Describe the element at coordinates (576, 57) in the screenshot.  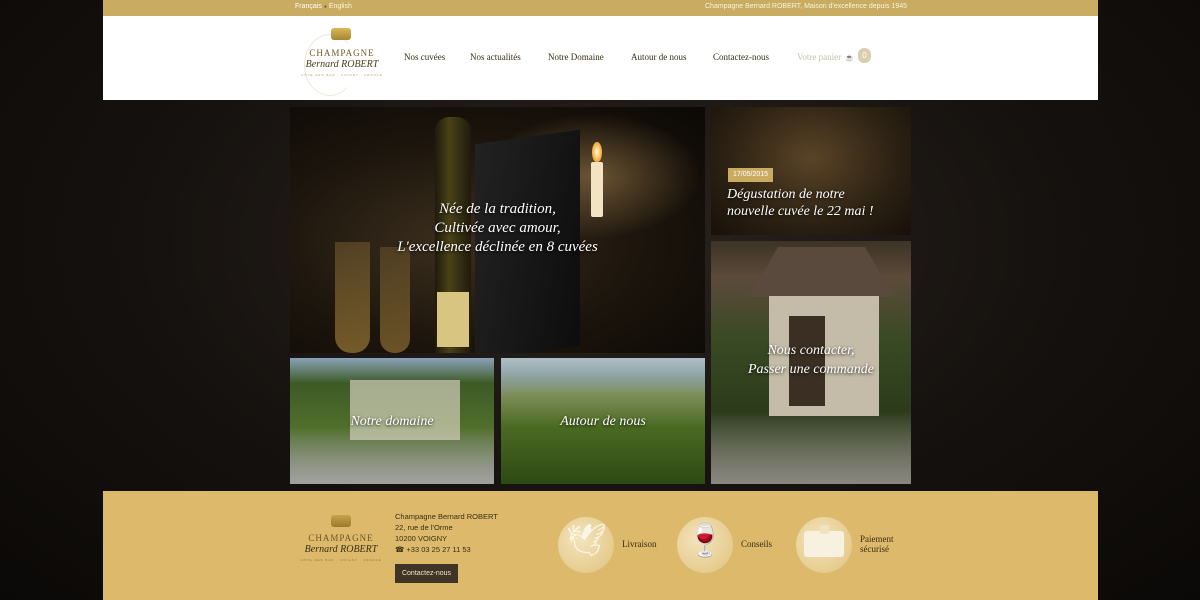
I see `nav-item-domaine: Notre Domaine` at that location.